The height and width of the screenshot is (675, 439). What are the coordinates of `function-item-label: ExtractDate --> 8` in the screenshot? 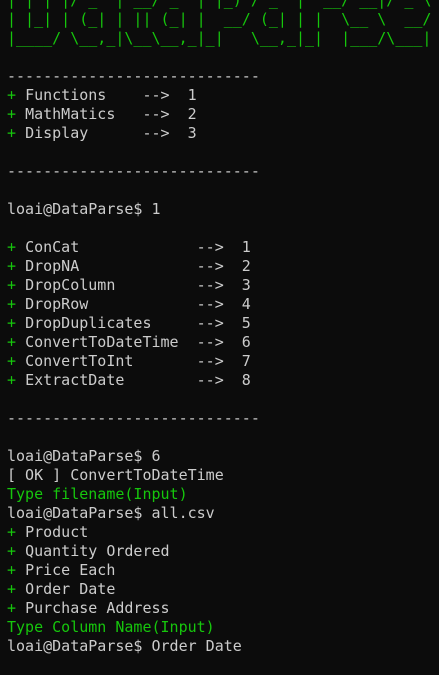 It's located at (138, 380).